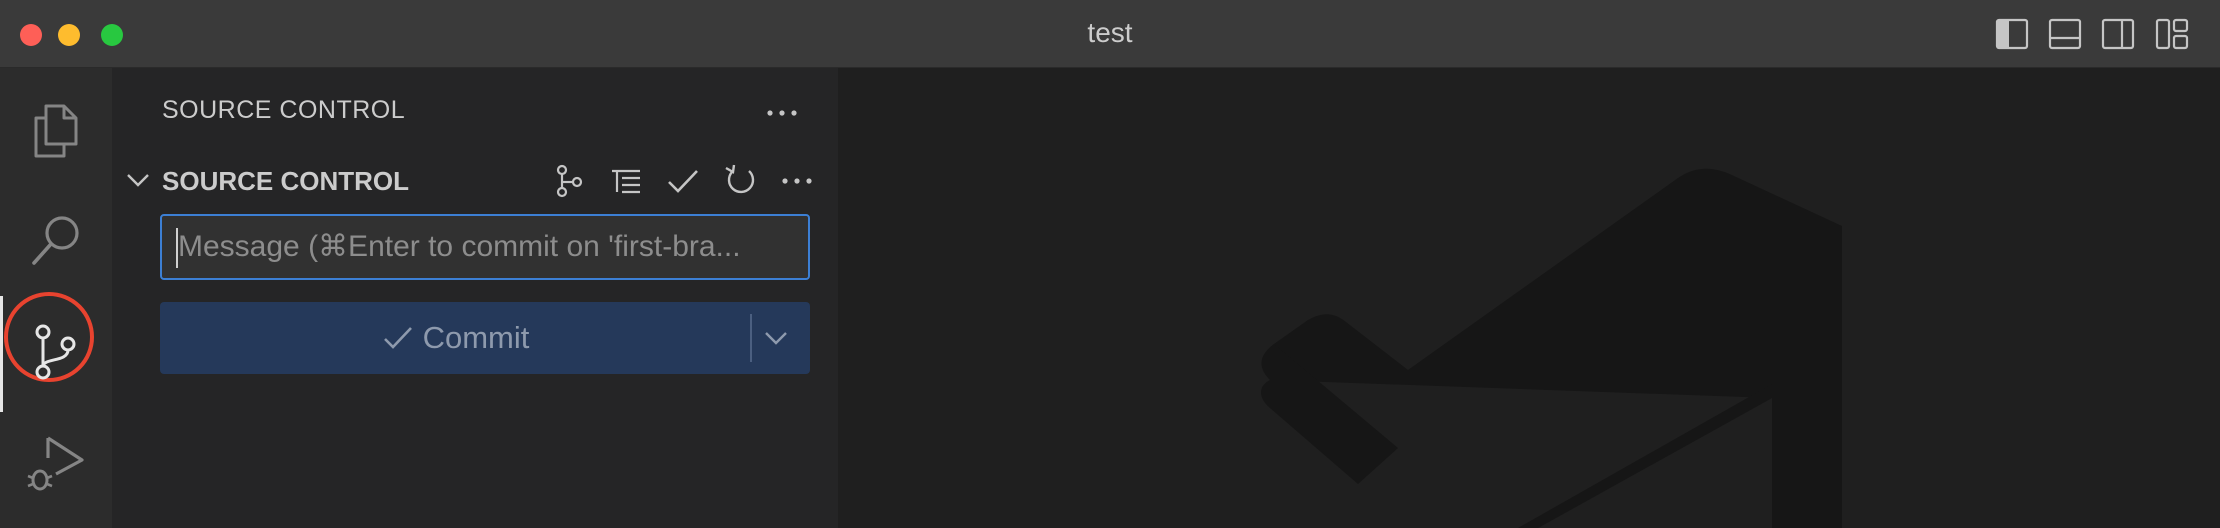  I want to click on commit-check-icon, so click(683, 181).